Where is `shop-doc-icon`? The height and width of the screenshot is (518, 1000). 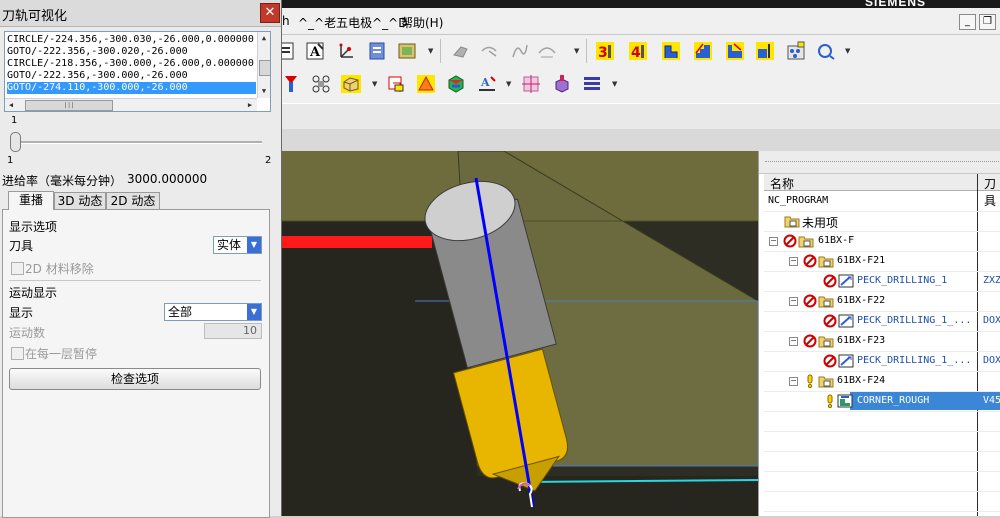 shop-doc-icon is located at coordinates (562, 84).